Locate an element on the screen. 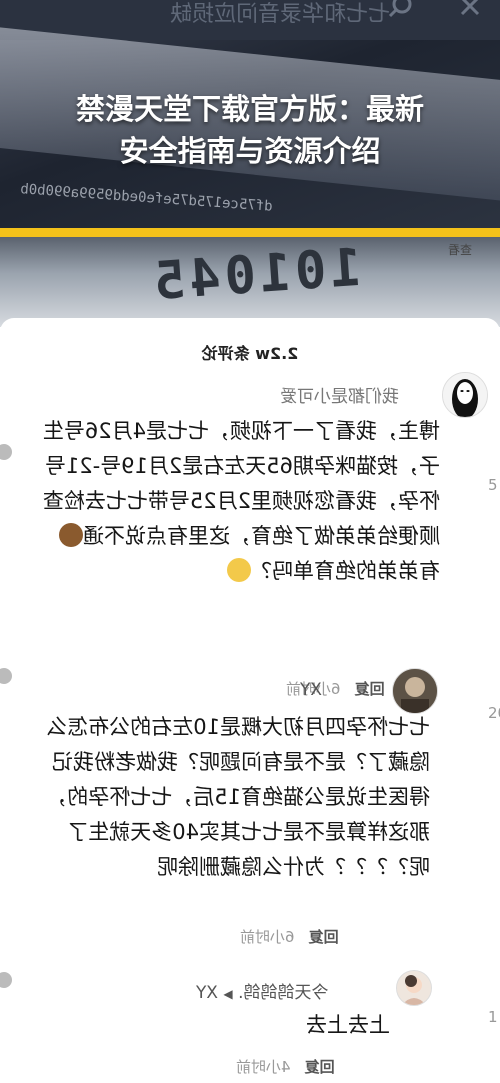 Image resolution: width=500 pixels, height=1083 pixels. close-icon is located at coordinates (470, 8).